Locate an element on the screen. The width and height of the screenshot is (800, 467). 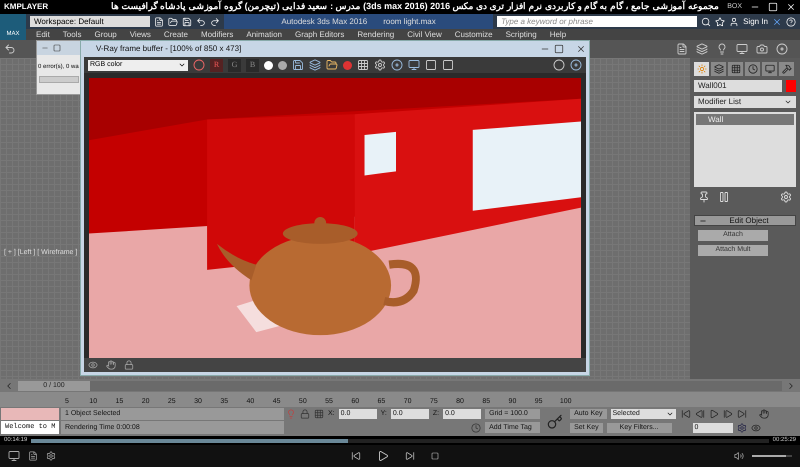
display-swatch-icon is located at coordinates (268, 65).